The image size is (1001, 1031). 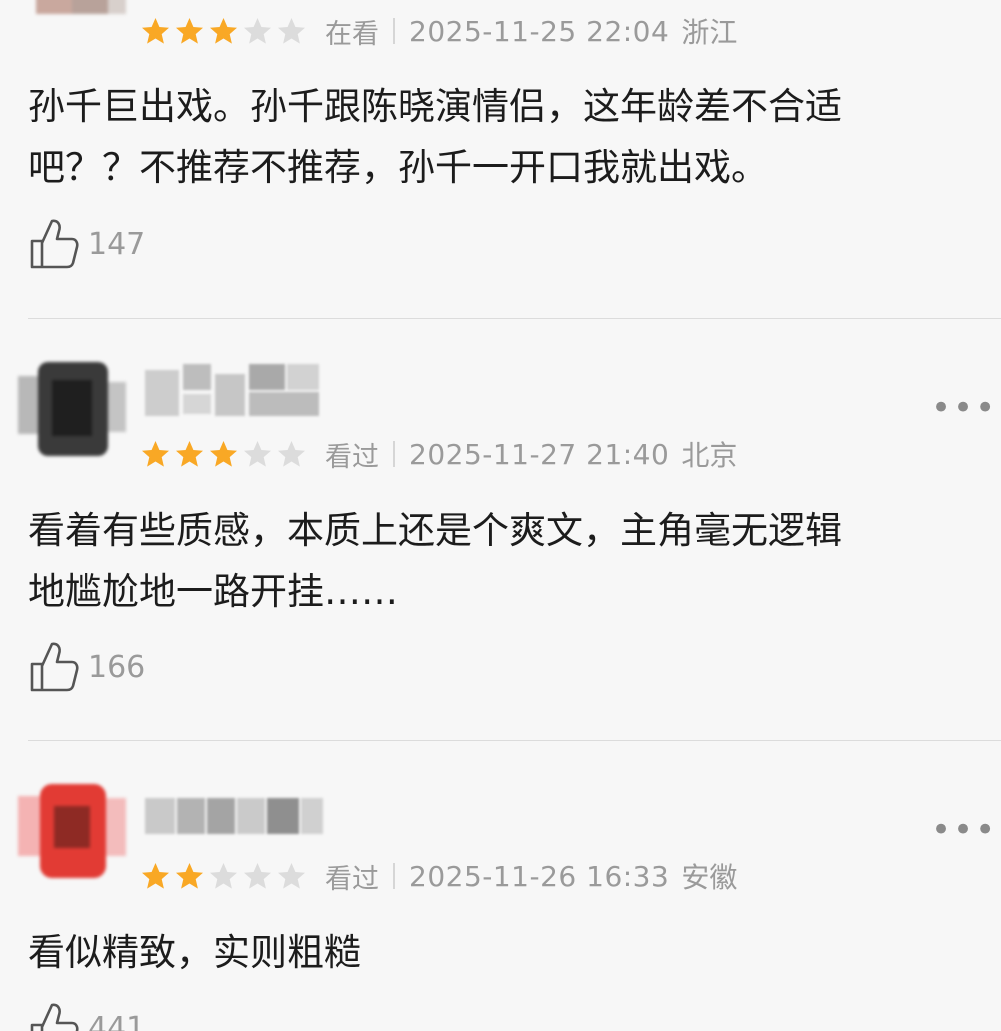 What do you see at coordinates (86, 667) in the screenshot?
I see `like-row: 166` at bounding box center [86, 667].